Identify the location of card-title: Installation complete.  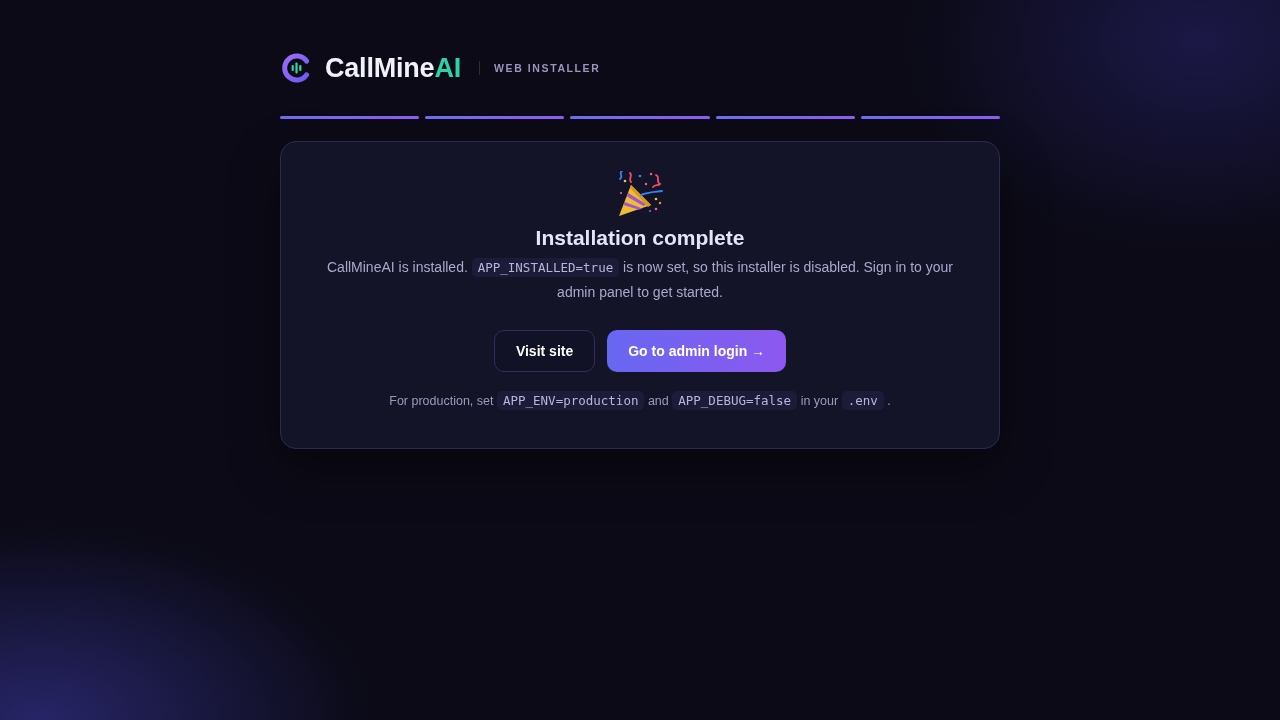
(640, 238).